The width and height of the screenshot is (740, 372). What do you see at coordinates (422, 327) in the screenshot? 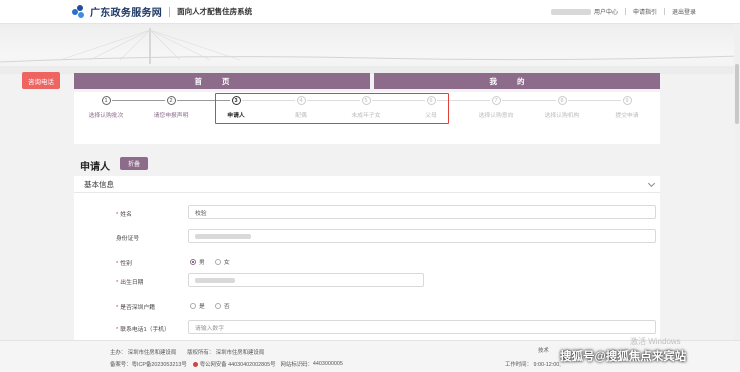
I see `phone-field: 请输入数字` at bounding box center [422, 327].